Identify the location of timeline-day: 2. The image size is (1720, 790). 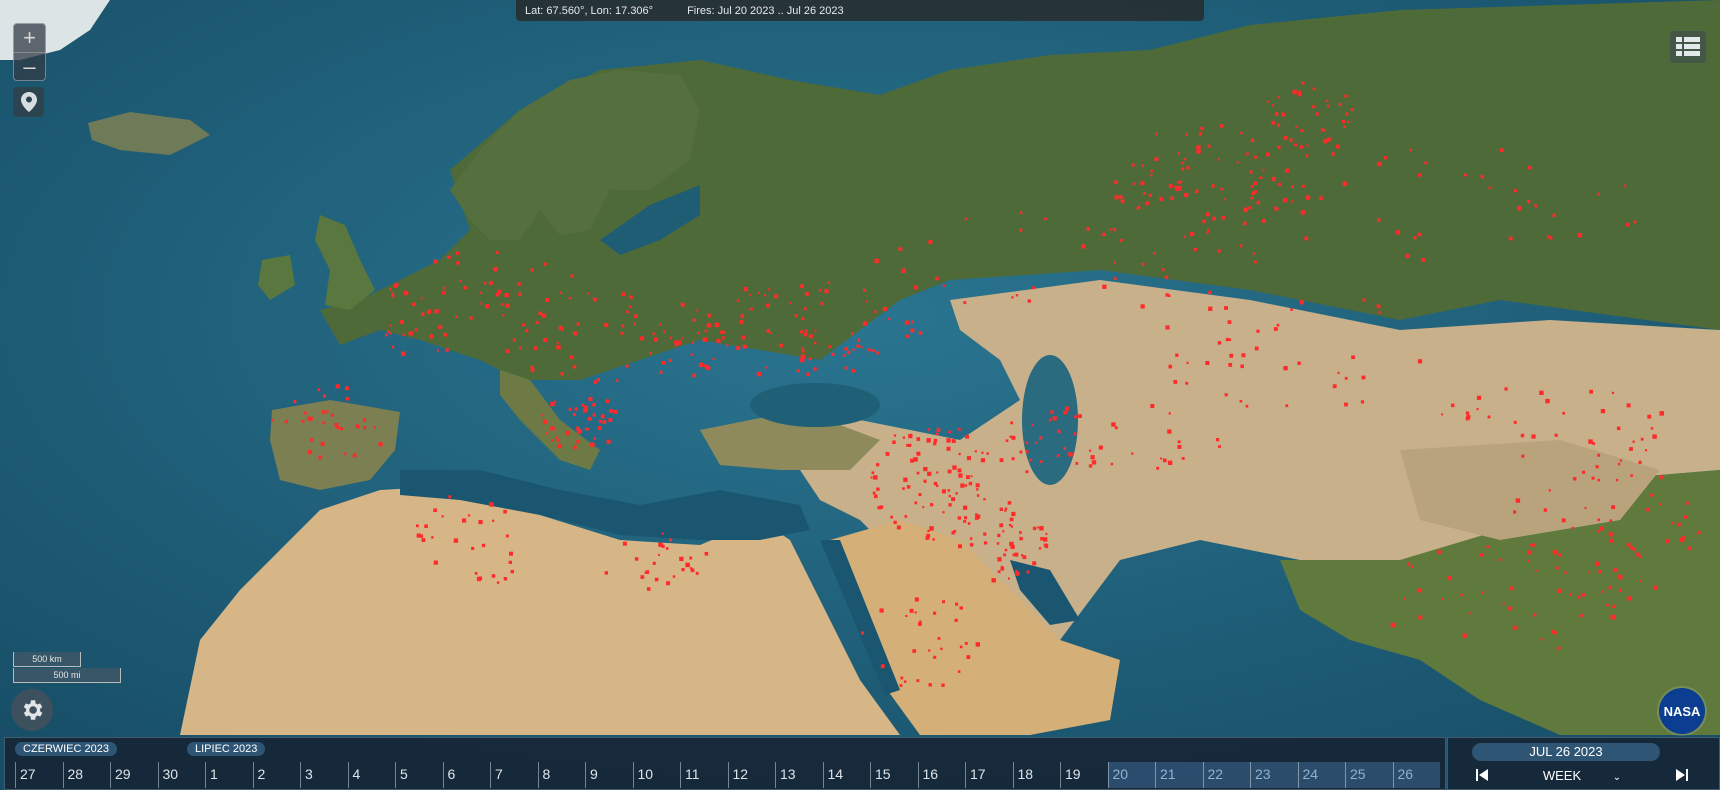
(276, 775).